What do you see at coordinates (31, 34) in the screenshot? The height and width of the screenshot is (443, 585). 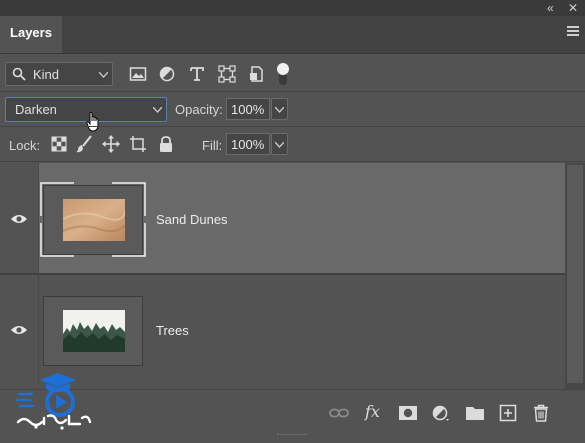 I see `tab-layers: Layers` at bounding box center [31, 34].